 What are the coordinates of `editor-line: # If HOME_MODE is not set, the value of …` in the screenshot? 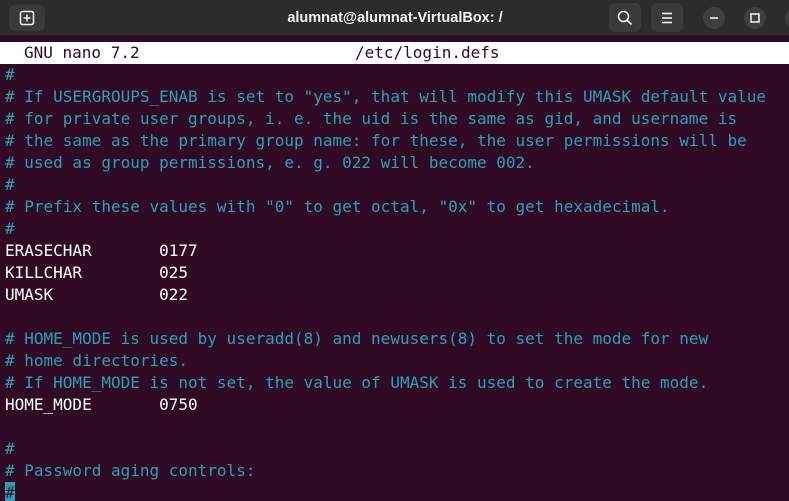 It's located at (357, 382).